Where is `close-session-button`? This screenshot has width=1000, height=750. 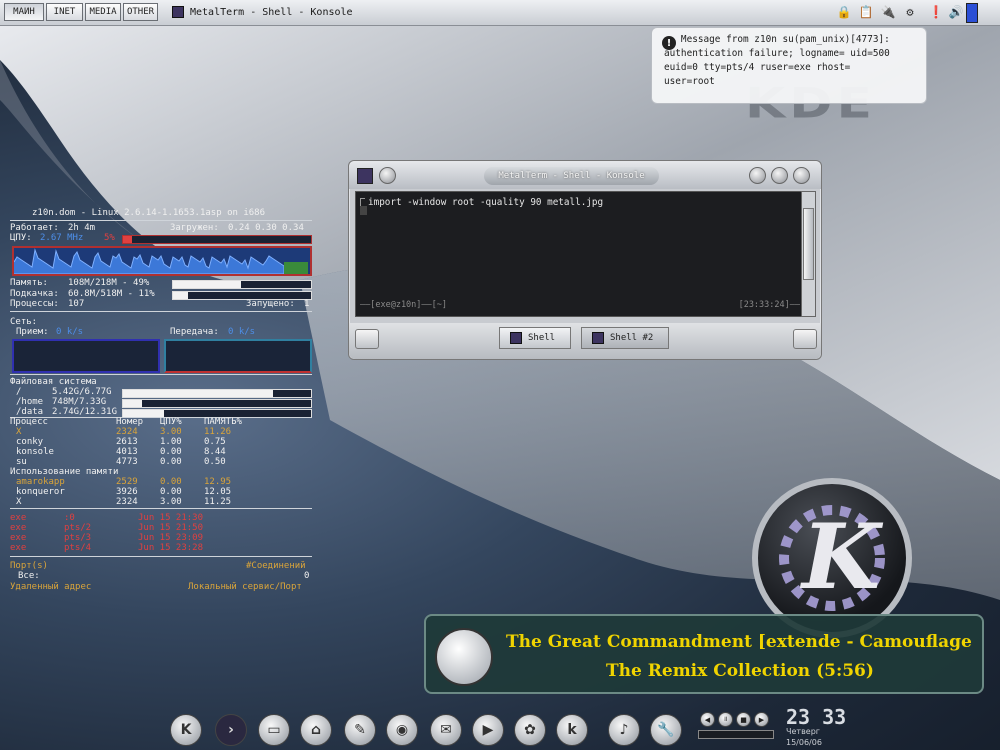 close-session-button is located at coordinates (805, 339).